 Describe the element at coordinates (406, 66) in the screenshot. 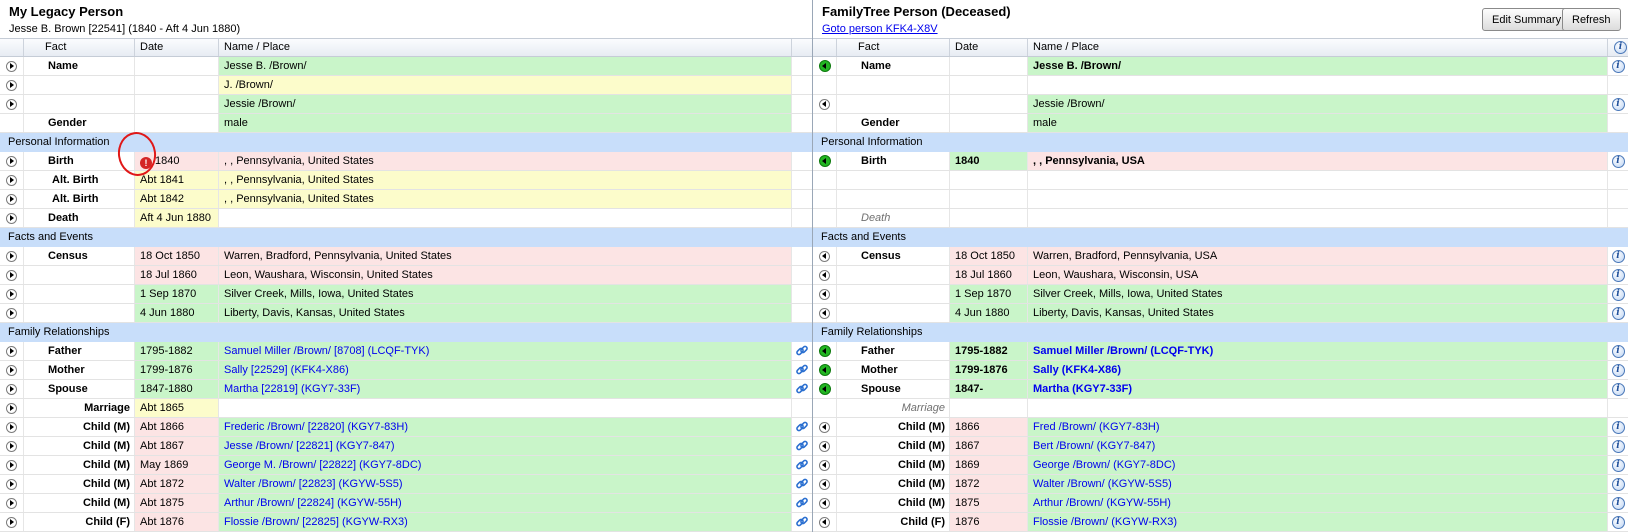

I see `fact-row: Name Jesse B. /Brown/` at that location.